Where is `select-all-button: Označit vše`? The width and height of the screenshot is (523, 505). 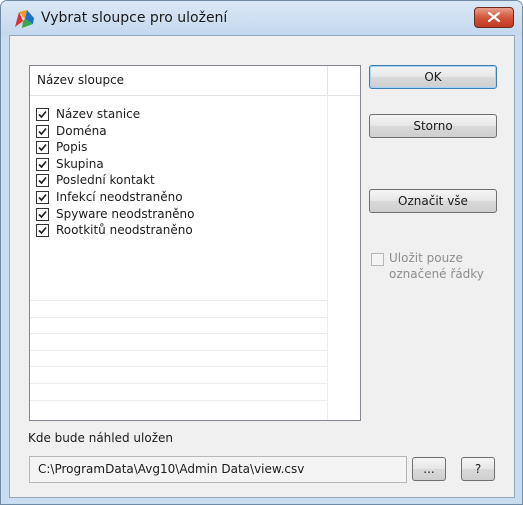
select-all-button: Označit vše is located at coordinates (433, 201).